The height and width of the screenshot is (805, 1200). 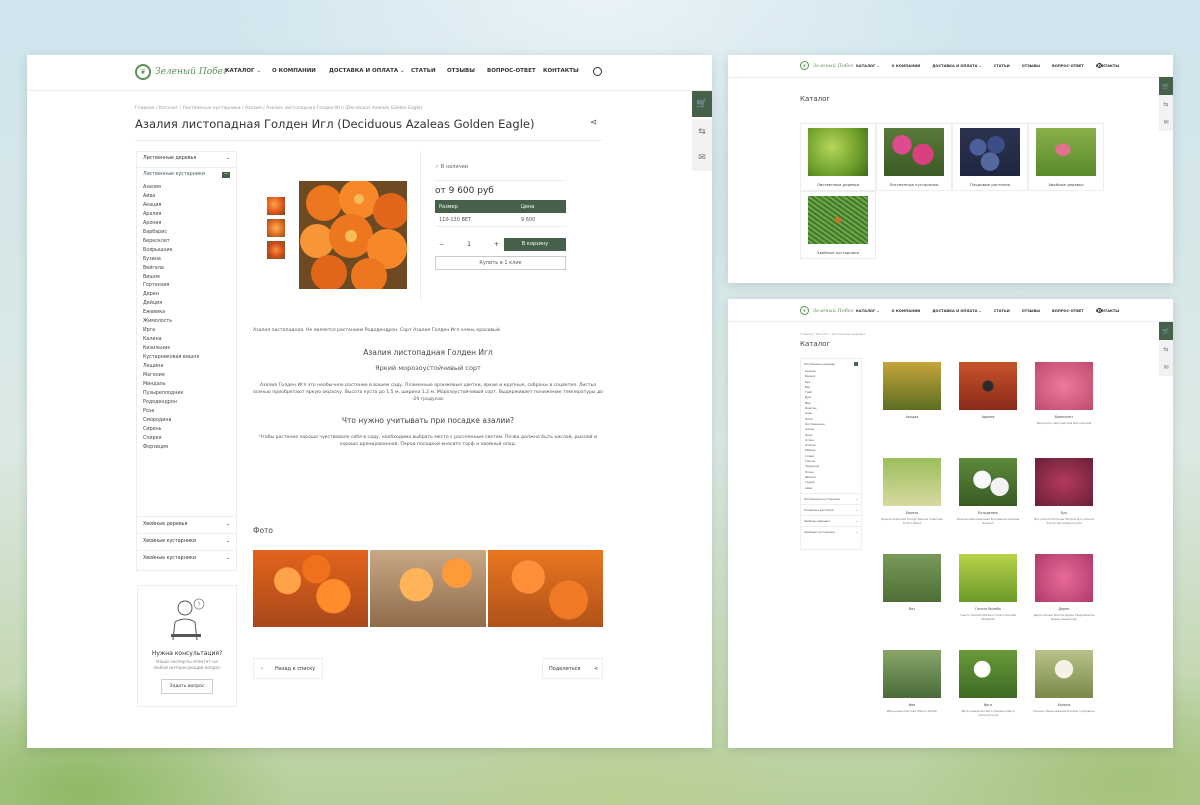 I want to click on nav-reviews: ОТЗЫВЫ, so click(x=467, y=71).